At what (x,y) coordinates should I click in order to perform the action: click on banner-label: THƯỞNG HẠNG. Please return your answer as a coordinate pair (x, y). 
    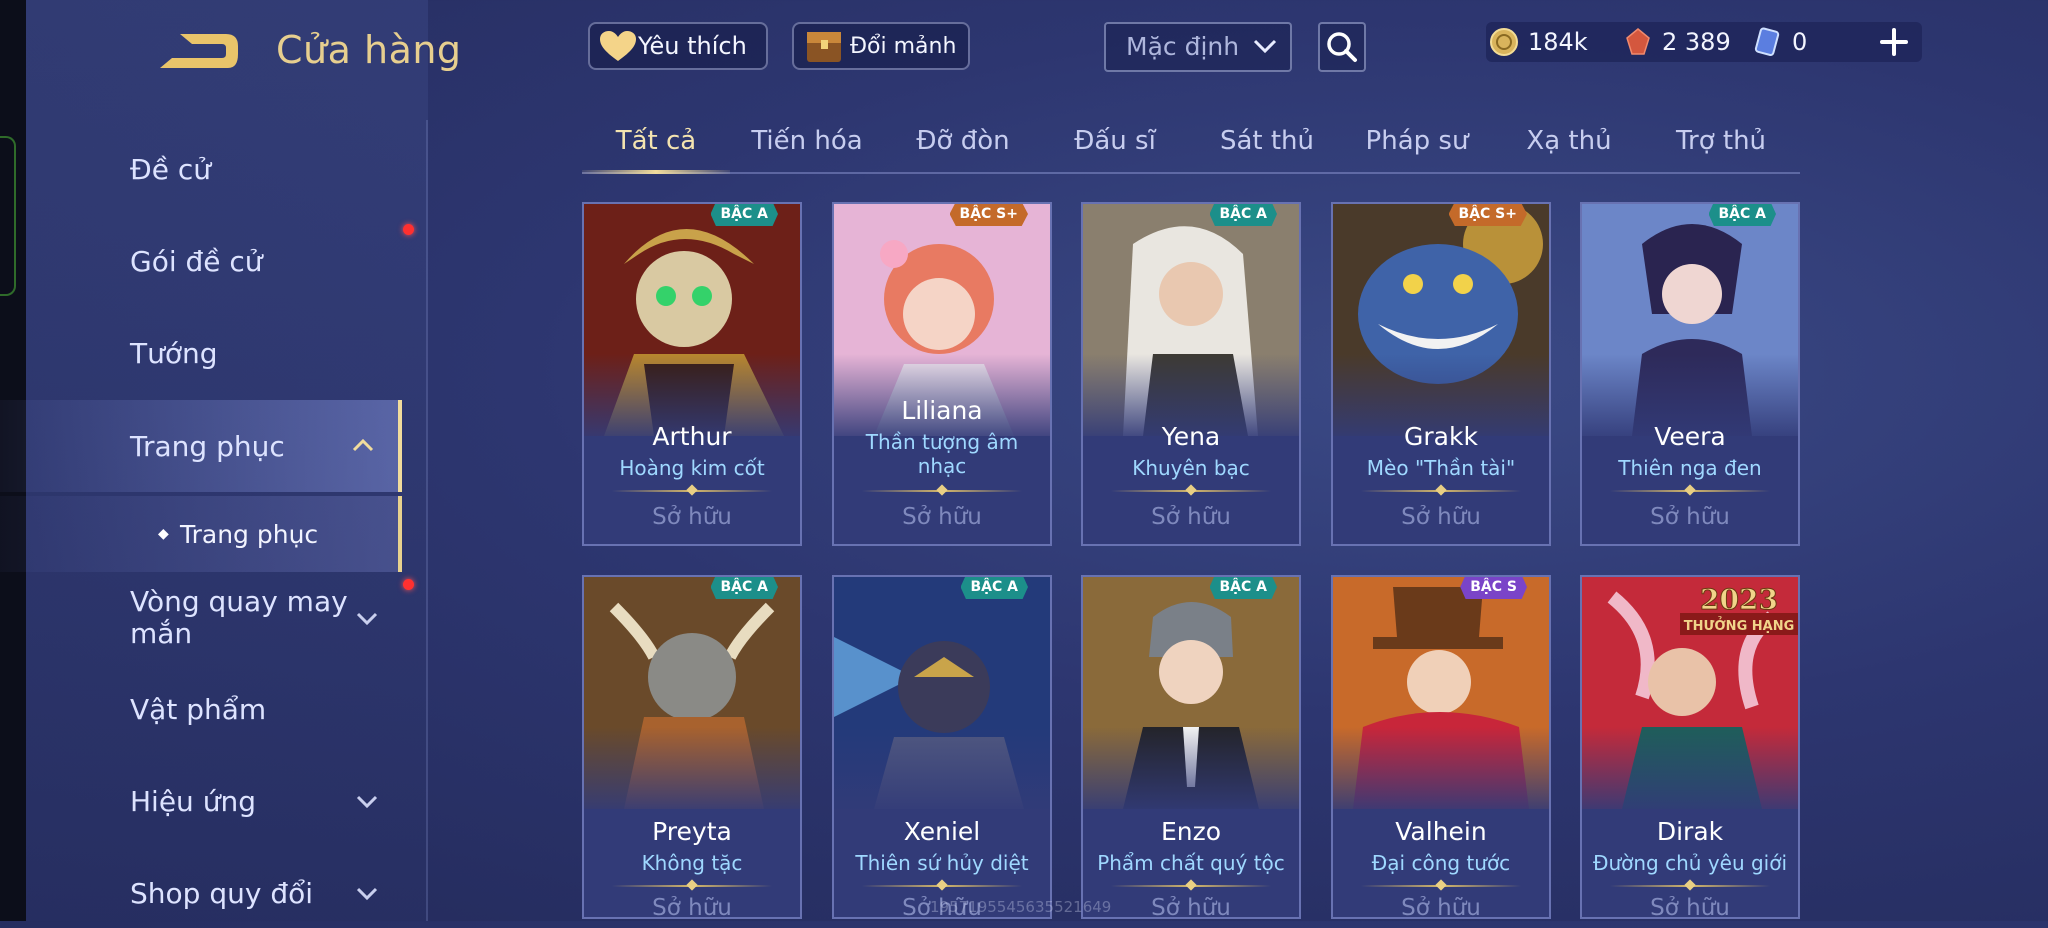
    Looking at the image, I should click on (1739, 625).